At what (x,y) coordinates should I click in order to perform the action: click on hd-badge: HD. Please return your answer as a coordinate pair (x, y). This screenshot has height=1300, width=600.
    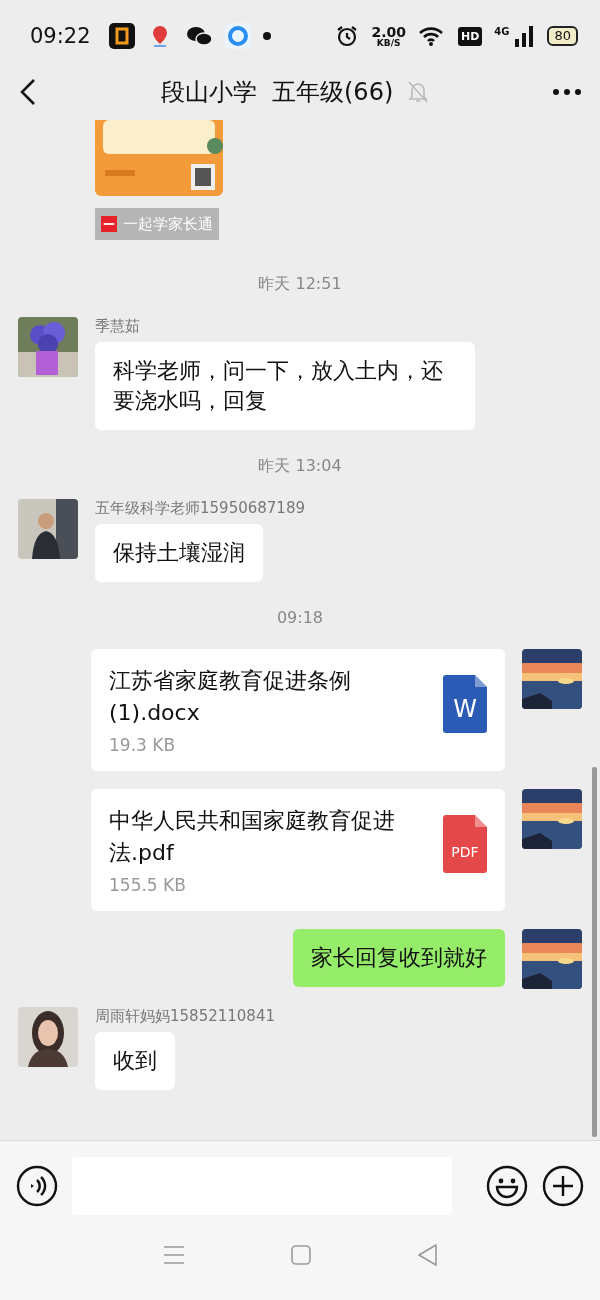
    Looking at the image, I should click on (470, 36).